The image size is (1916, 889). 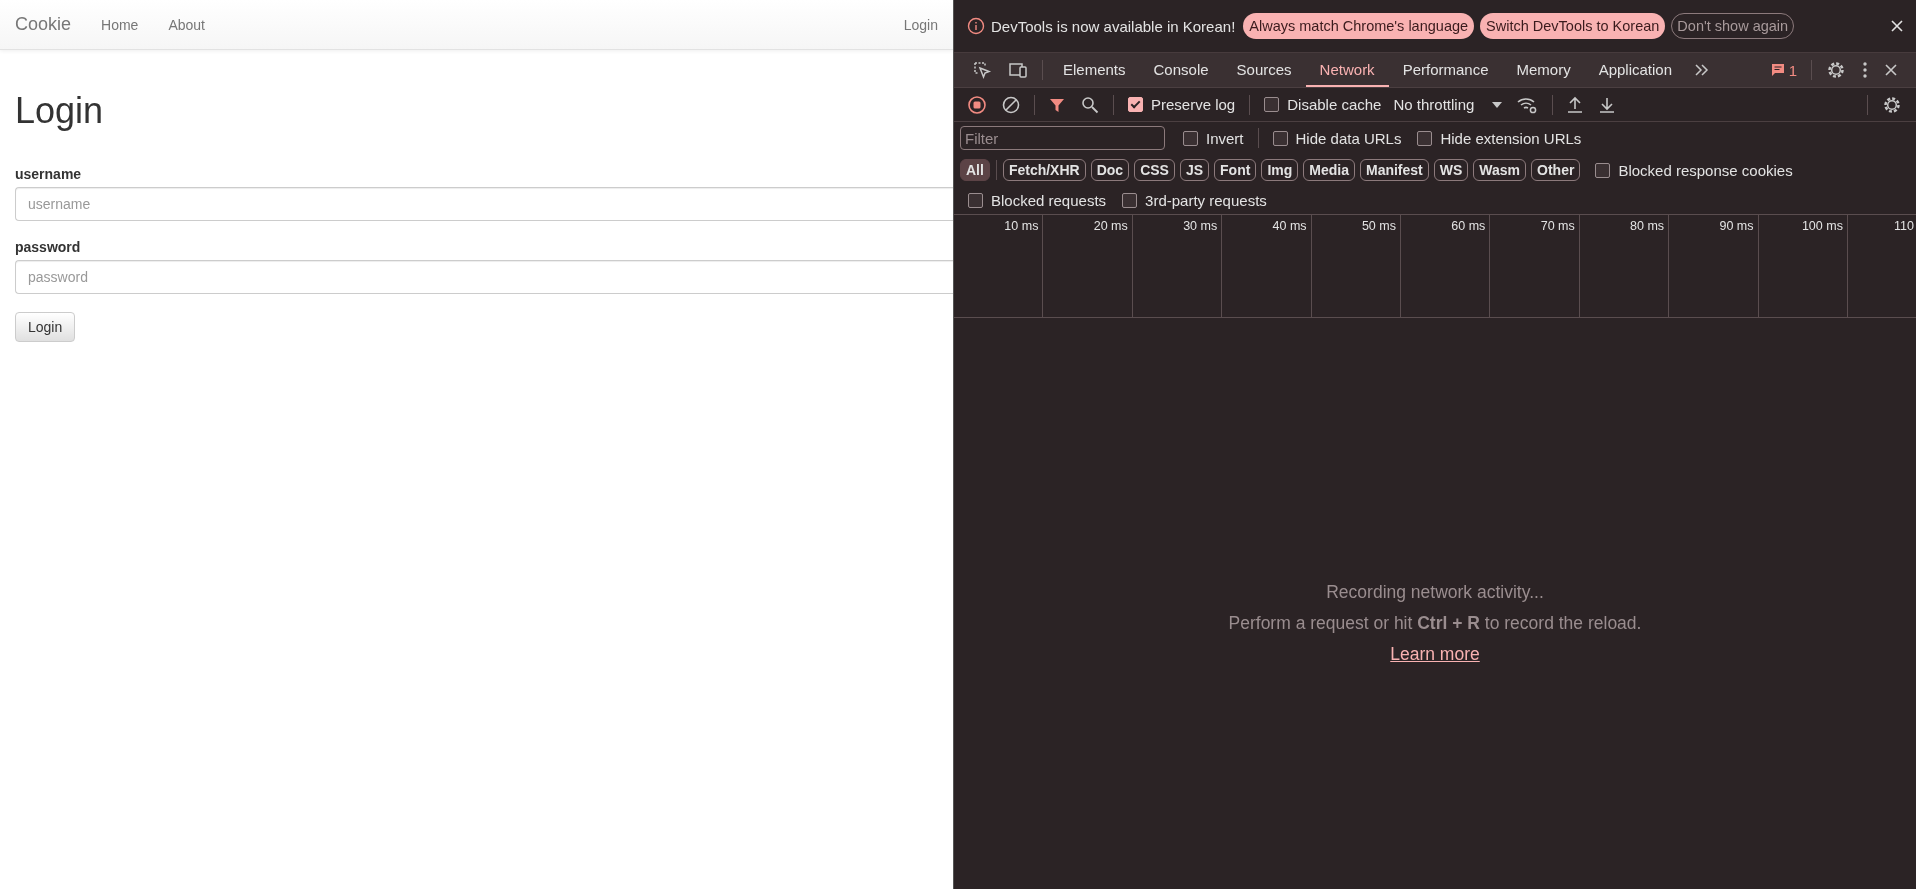 What do you see at coordinates (1777, 70) in the screenshot?
I see `message-icon` at bounding box center [1777, 70].